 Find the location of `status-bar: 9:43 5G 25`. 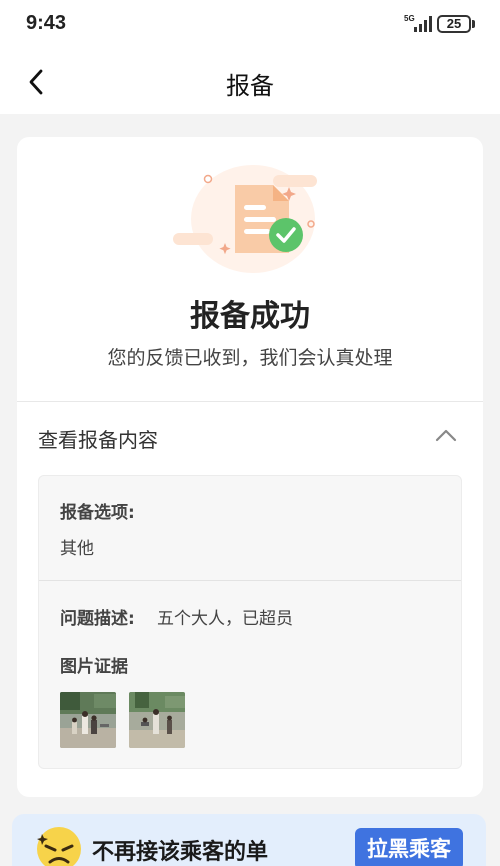

status-bar: 9:43 5G 25 is located at coordinates (250, 25).